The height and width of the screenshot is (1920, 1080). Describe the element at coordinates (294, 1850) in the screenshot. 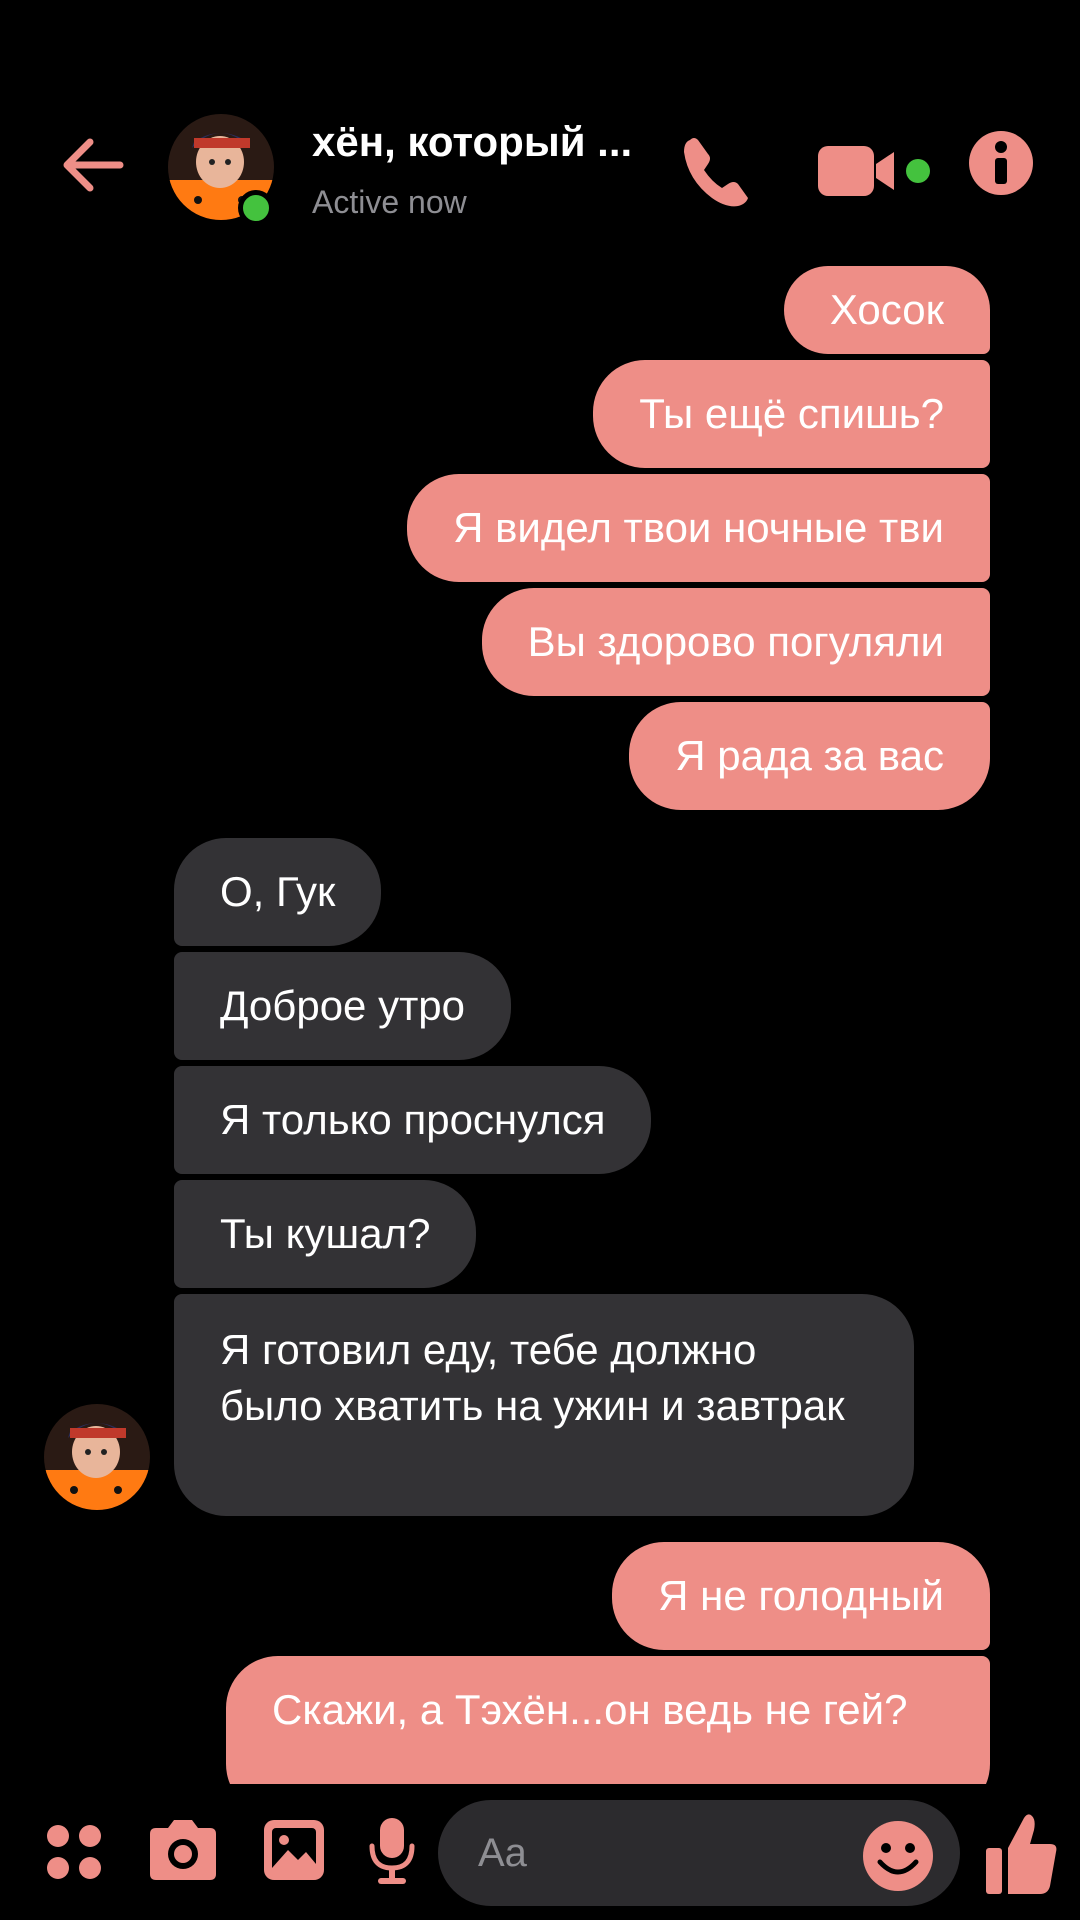

I see `gallery-icon` at that location.